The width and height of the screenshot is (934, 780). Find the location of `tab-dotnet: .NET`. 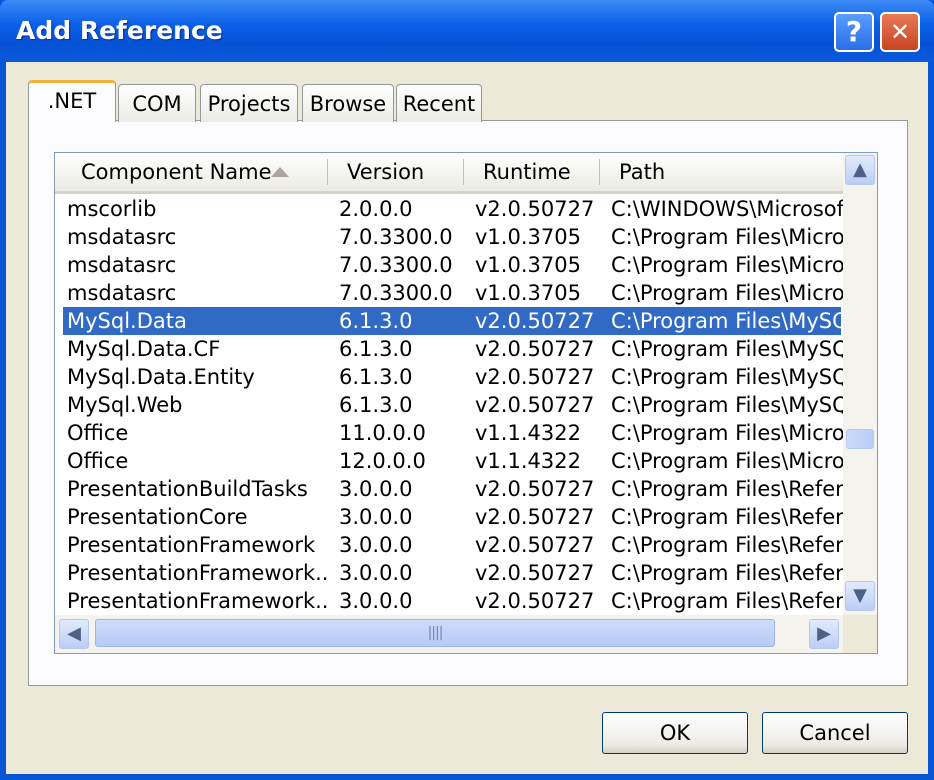

tab-dotnet: .NET is located at coordinates (72, 101).